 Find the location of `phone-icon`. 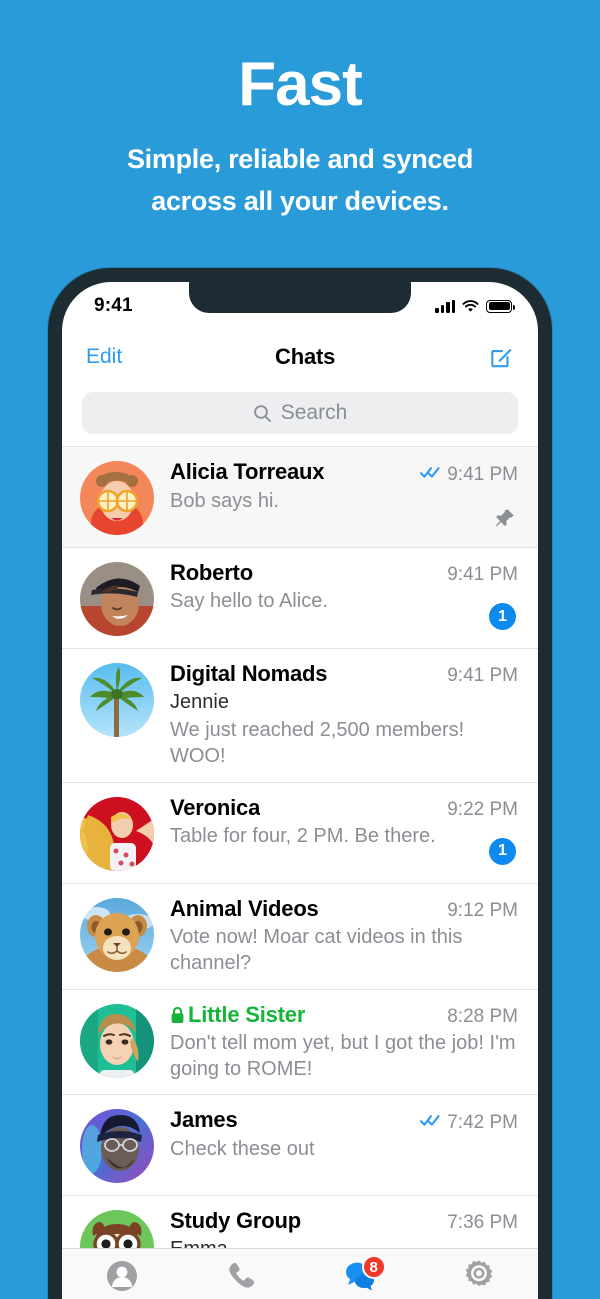

phone-icon is located at coordinates (241, 1276).